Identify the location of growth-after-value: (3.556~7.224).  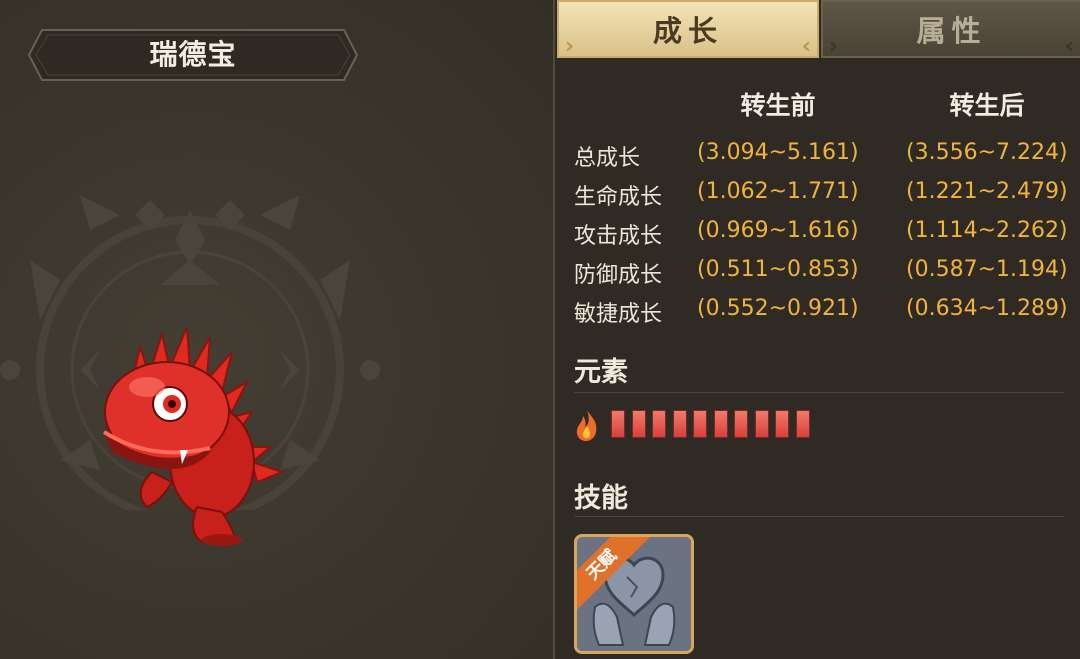
(987, 152).